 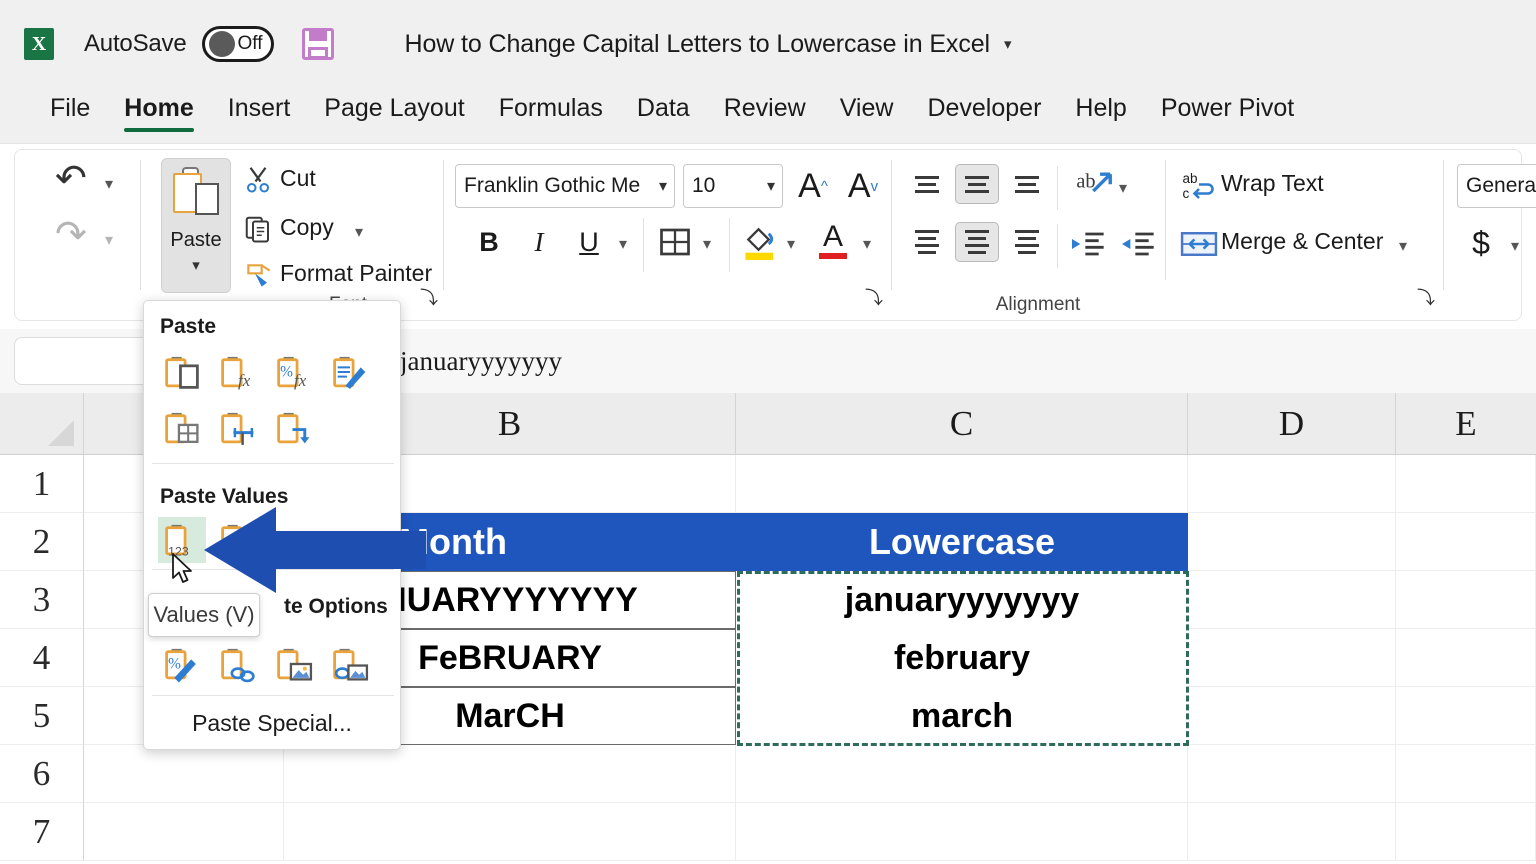 What do you see at coordinates (258, 179) in the screenshot?
I see `cut-icon` at bounding box center [258, 179].